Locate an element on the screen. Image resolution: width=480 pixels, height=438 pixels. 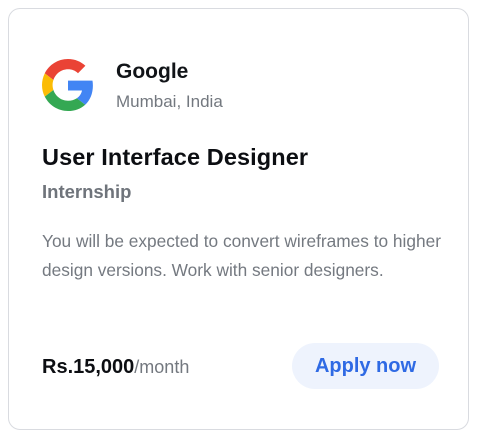
salary: Rs.15,000/month is located at coordinates (115, 368).